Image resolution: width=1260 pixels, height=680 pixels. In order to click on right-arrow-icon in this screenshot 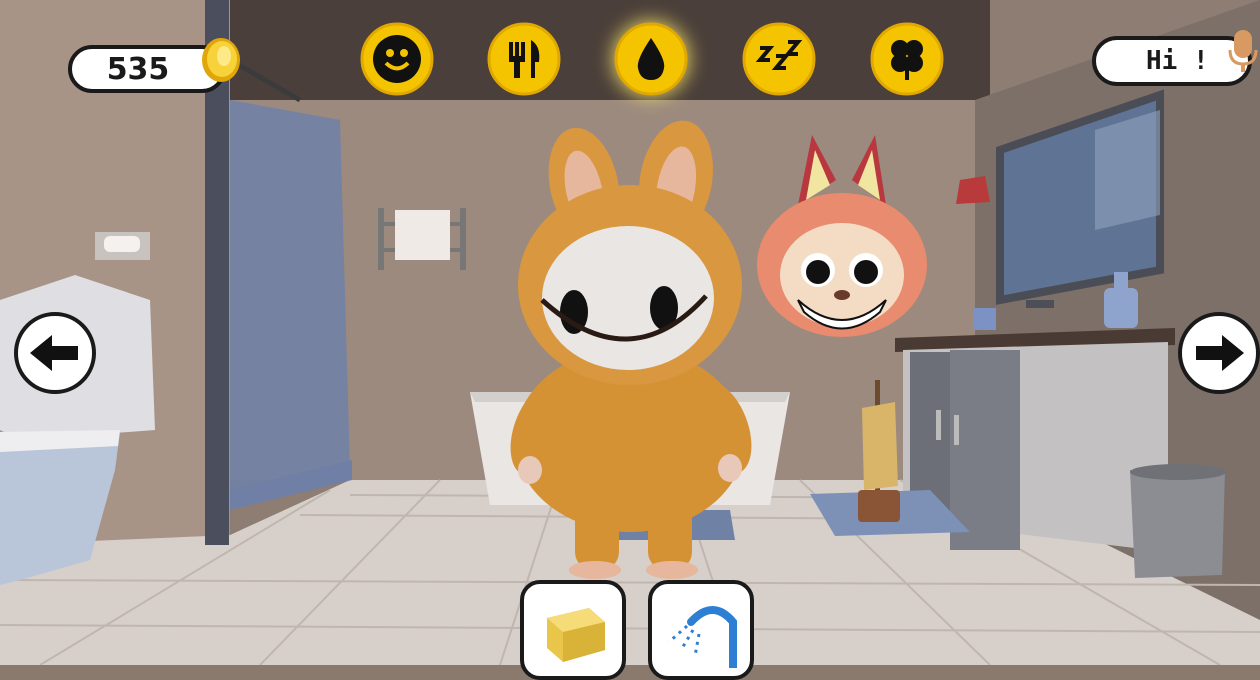, I will do `click(1220, 353)`.